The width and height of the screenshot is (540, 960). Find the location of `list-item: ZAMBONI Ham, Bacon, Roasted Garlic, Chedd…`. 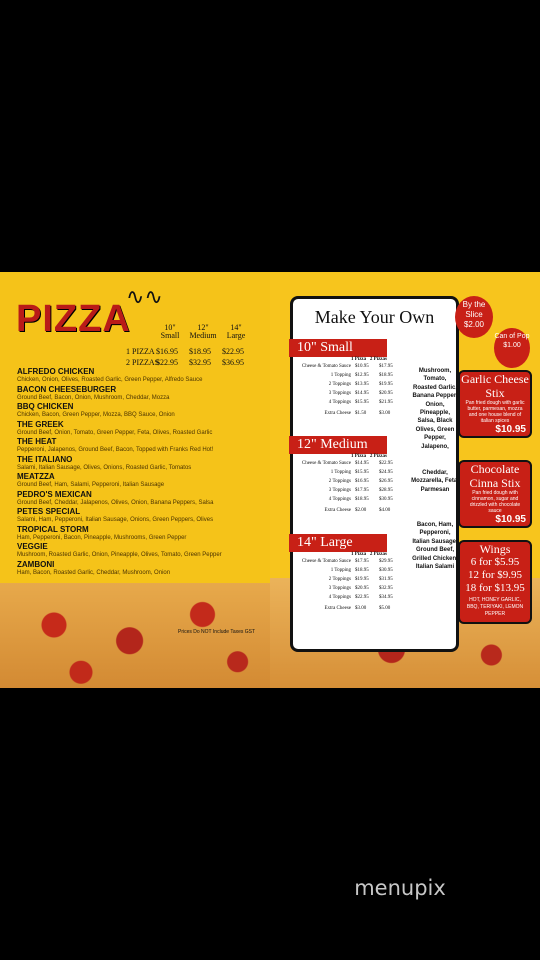

list-item: ZAMBONI Ham, Bacon, Roasted Garlic, Chedd… is located at coordinates (94, 567).